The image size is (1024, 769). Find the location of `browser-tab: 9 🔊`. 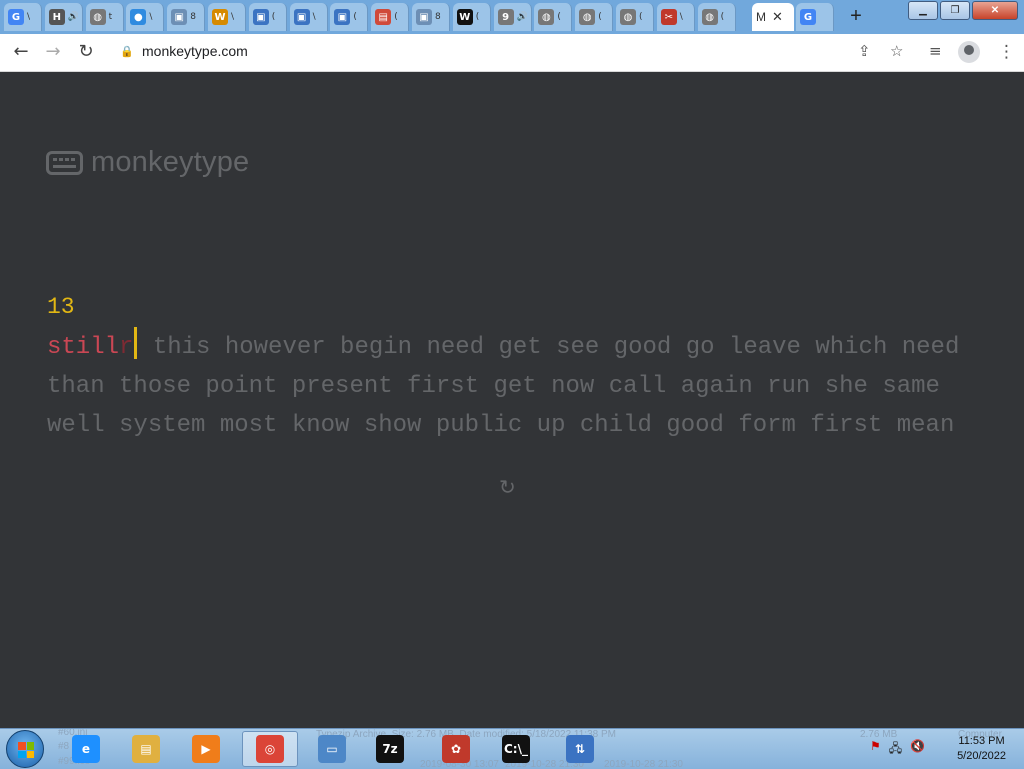

browser-tab: 9 🔊 is located at coordinates (512, 17).